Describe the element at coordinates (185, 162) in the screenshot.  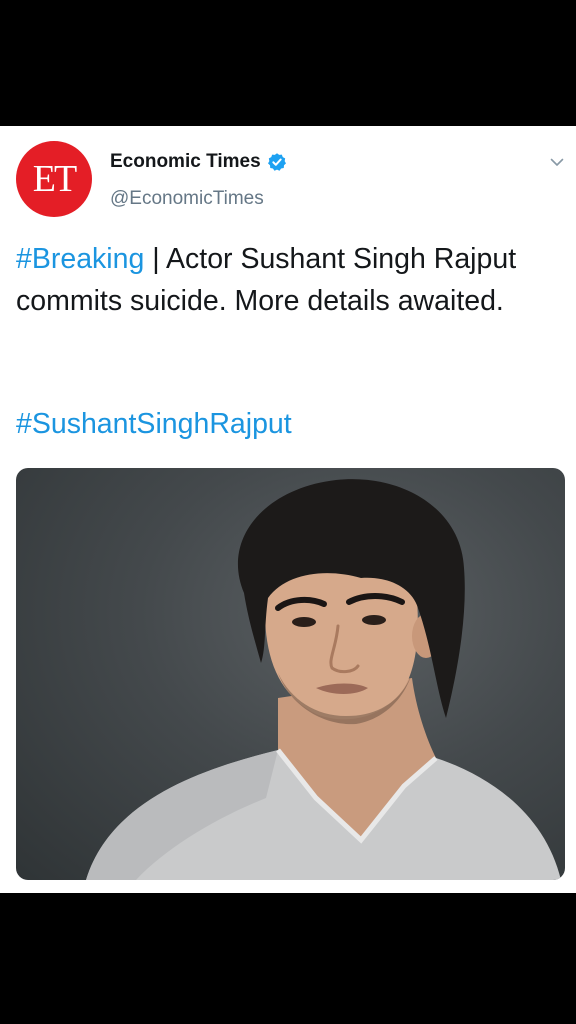
I see `display-name: Economic Times` at that location.